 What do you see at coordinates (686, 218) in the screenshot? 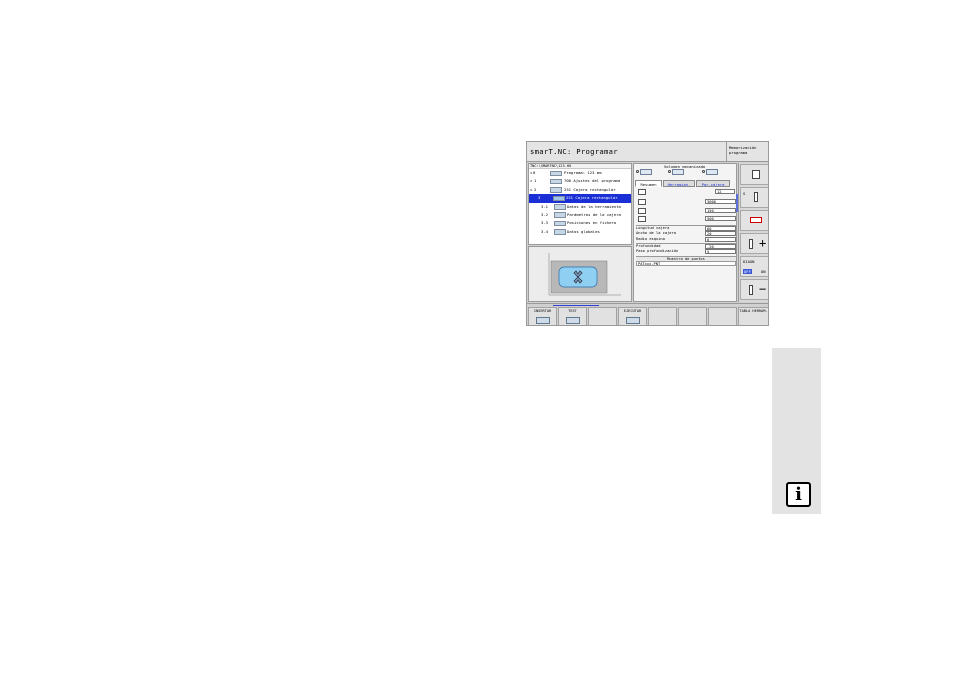
I see `feed-mill-row: 500` at bounding box center [686, 218].